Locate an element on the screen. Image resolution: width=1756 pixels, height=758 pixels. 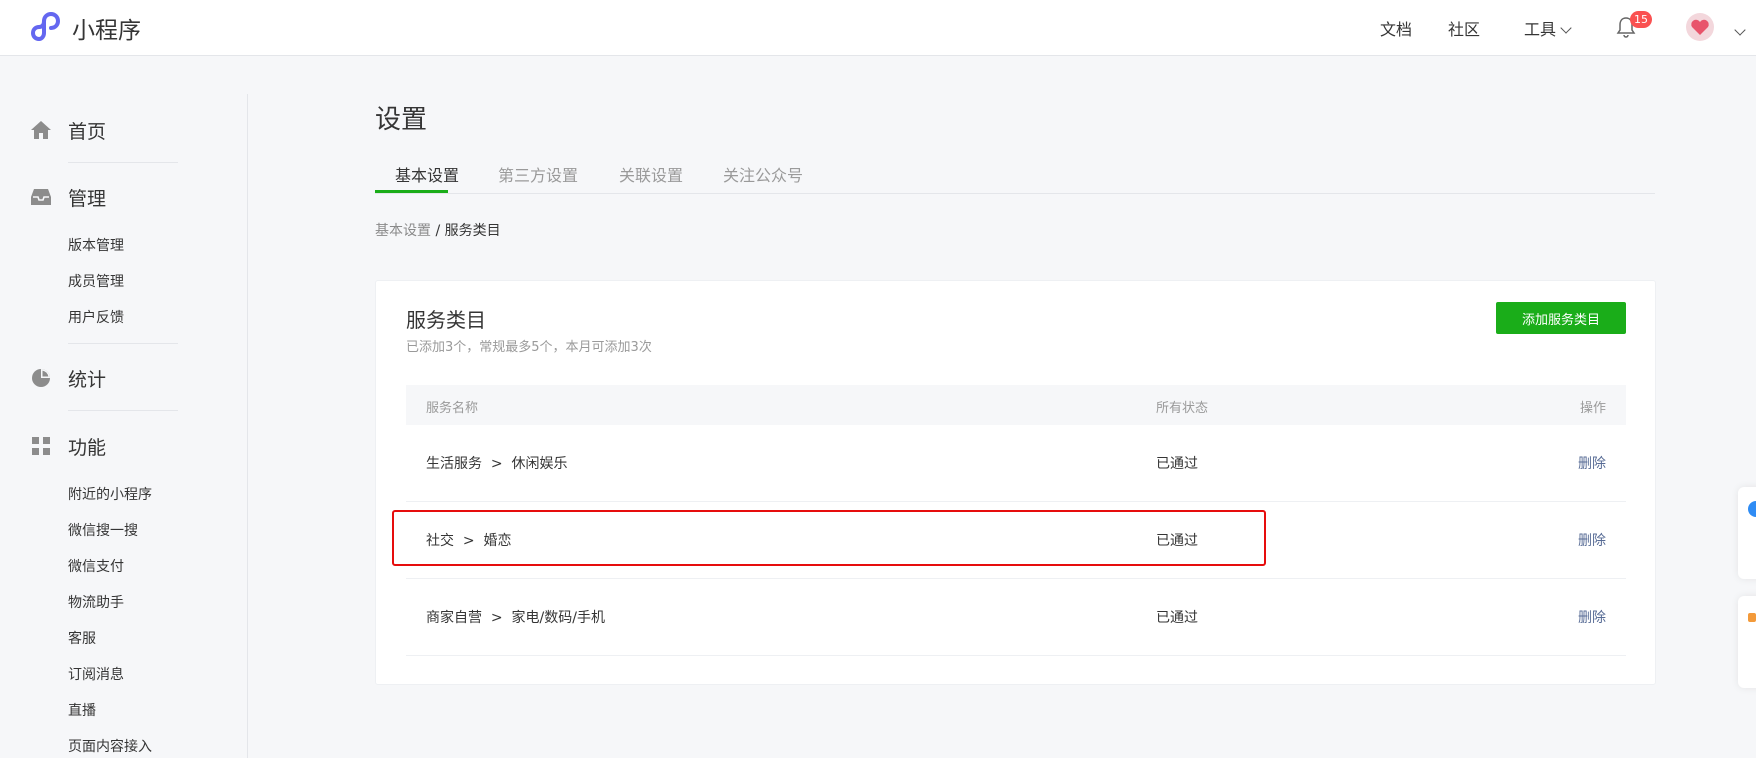
heart-avatar-icon is located at coordinates (1700, 27).